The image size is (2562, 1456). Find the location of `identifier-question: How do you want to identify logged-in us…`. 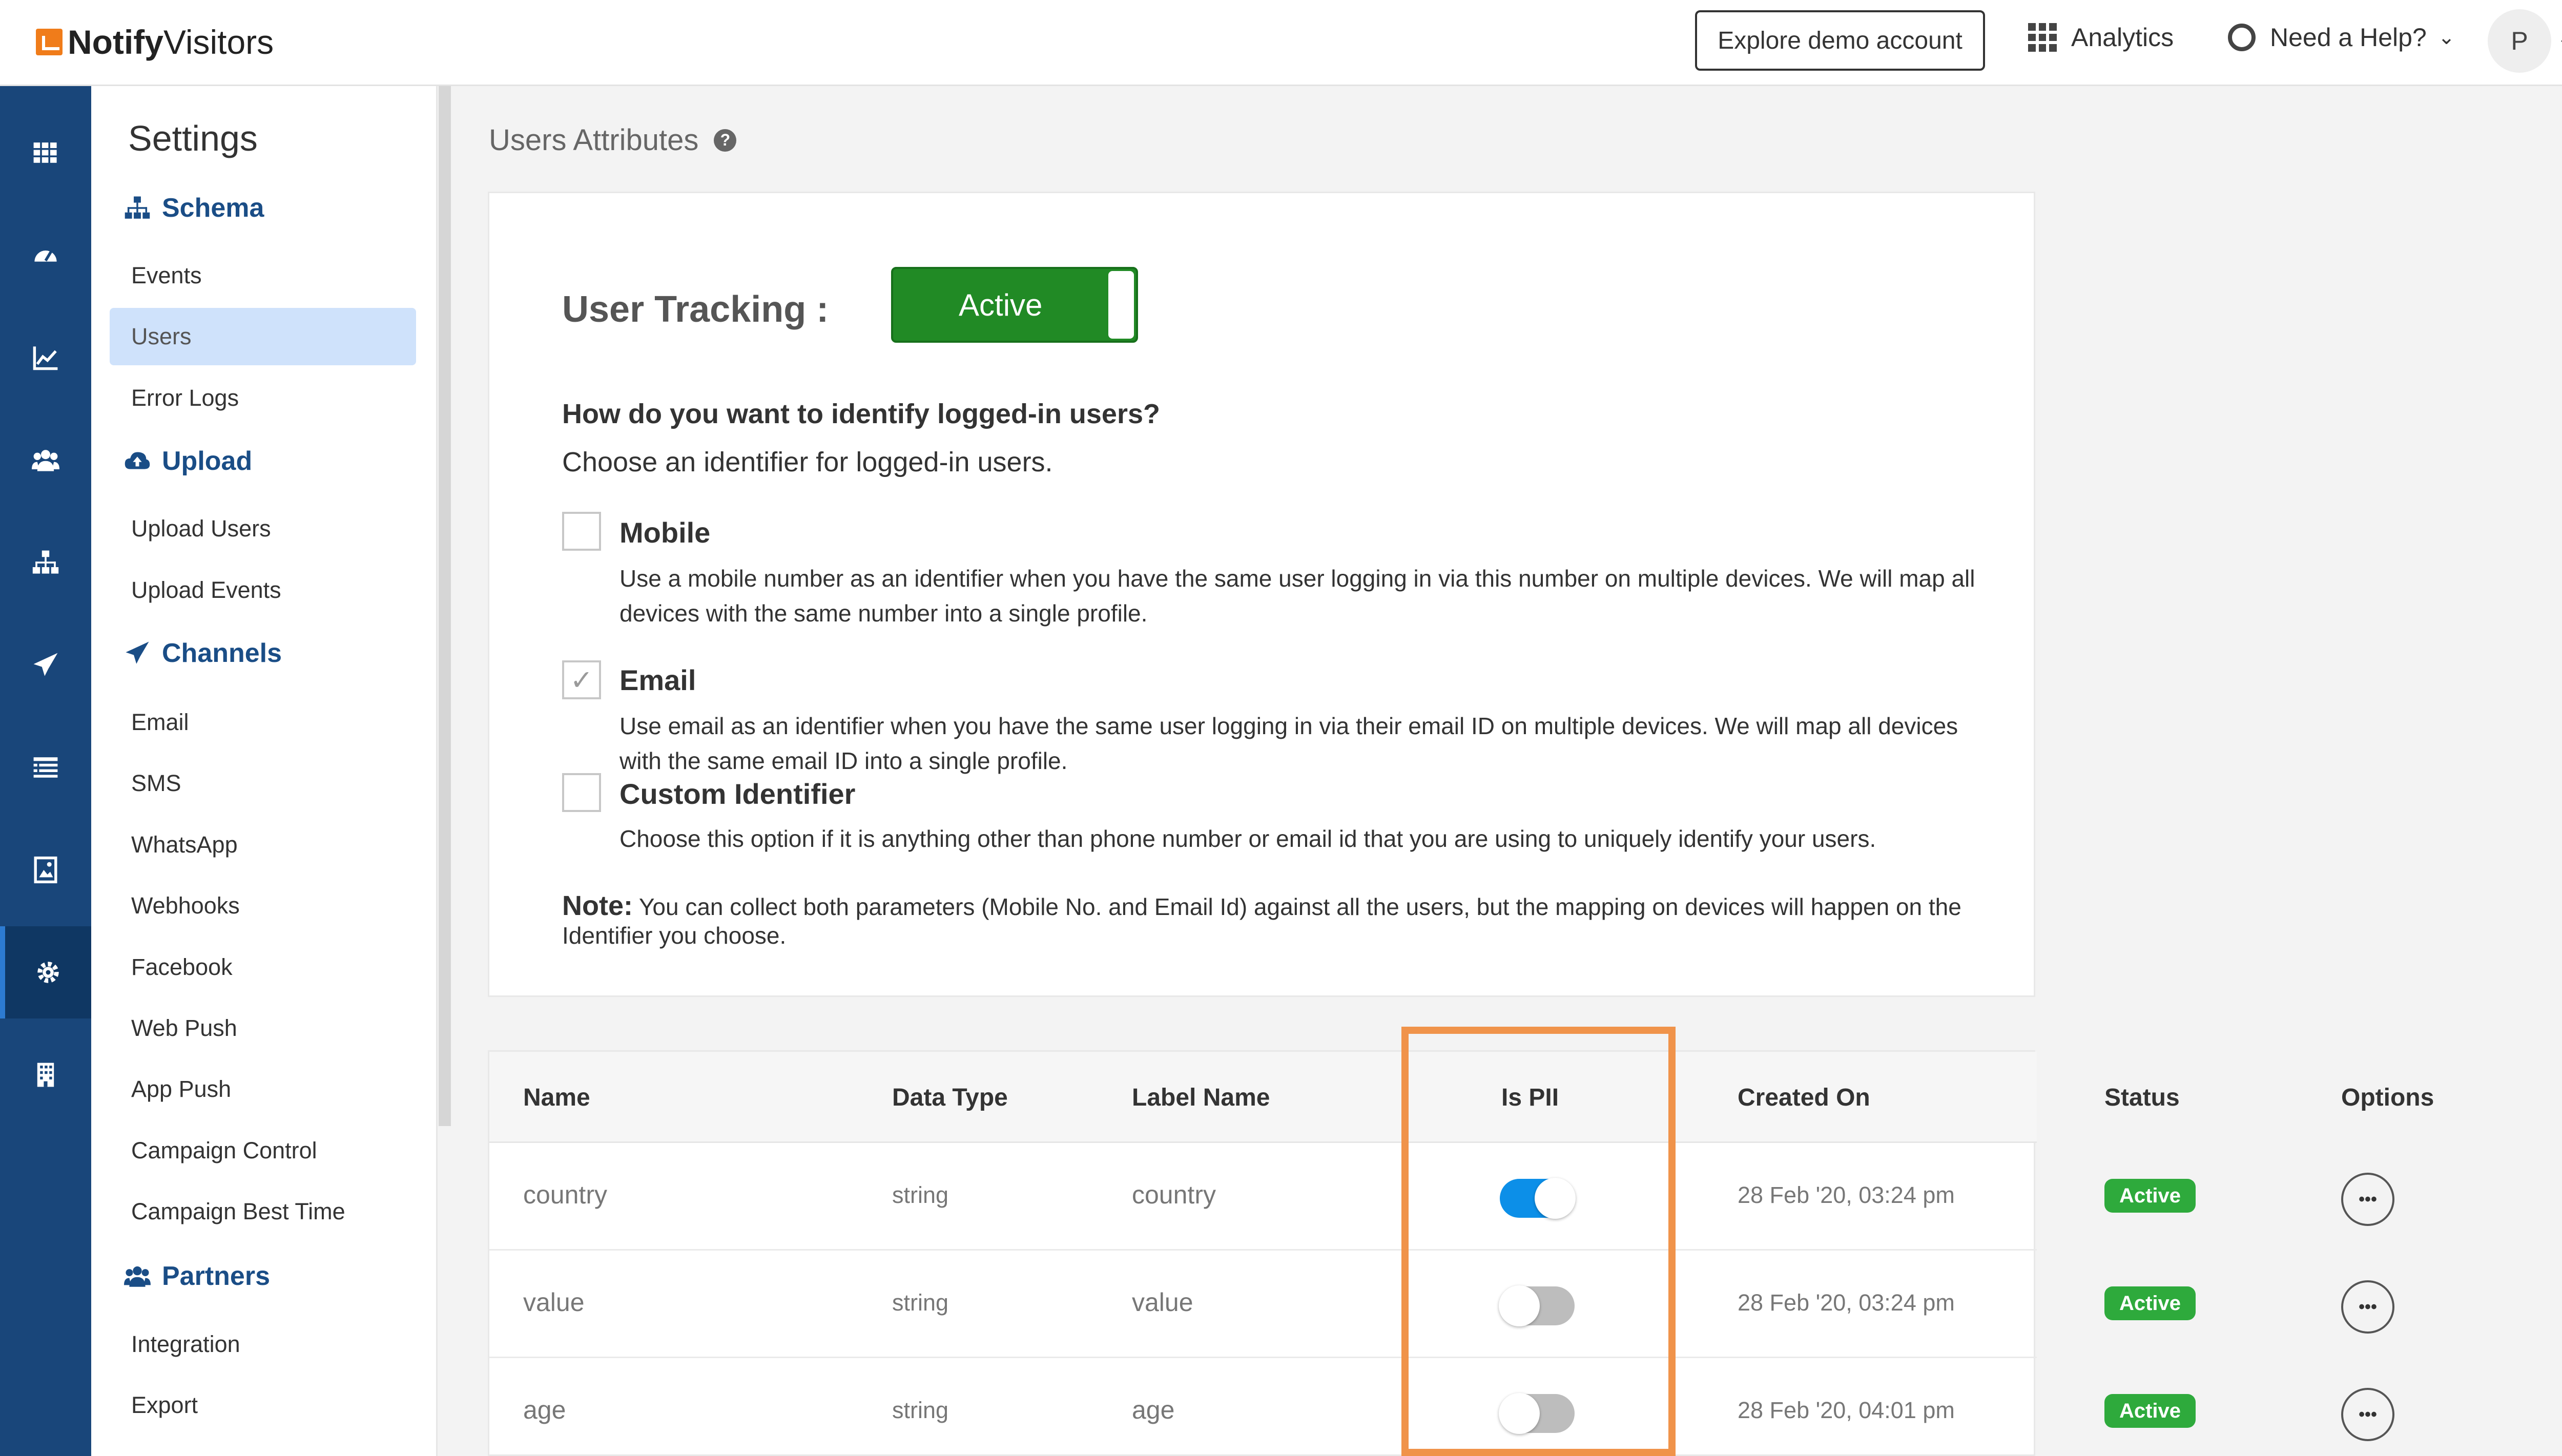

identifier-question: How do you want to identify logged-in us… is located at coordinates (861, 414).